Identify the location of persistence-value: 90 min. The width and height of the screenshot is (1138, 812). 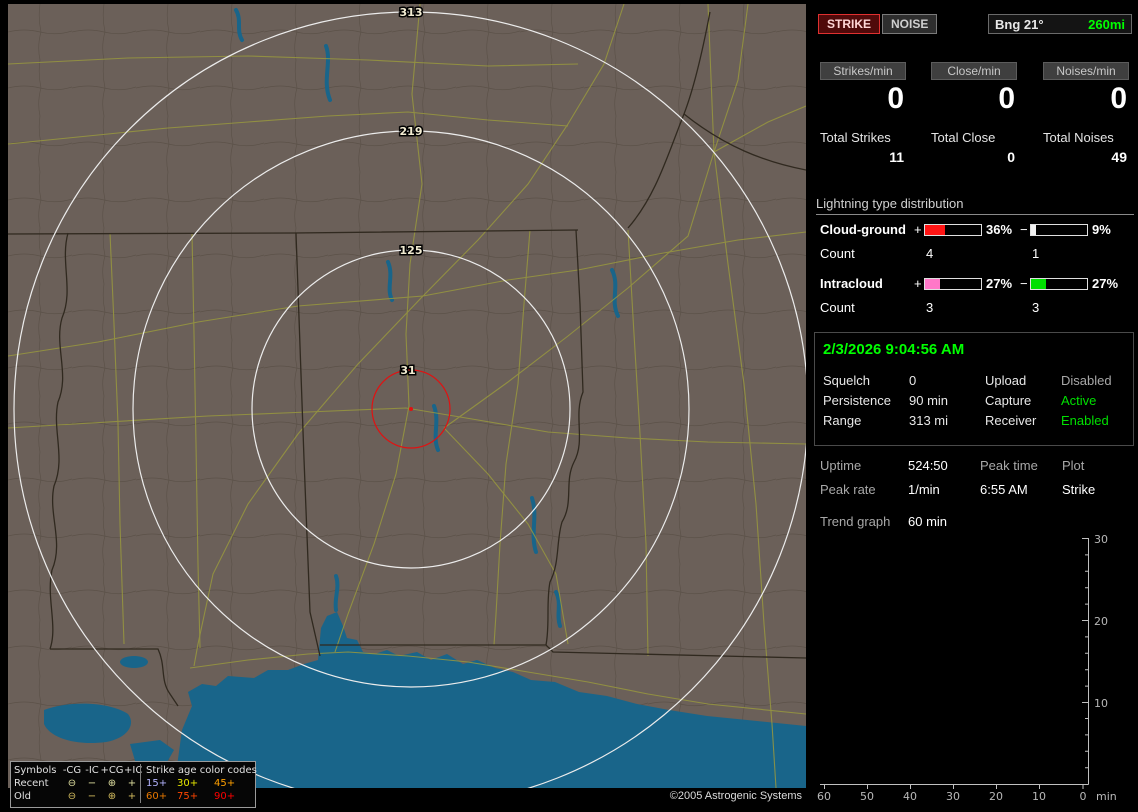
(929, 400).